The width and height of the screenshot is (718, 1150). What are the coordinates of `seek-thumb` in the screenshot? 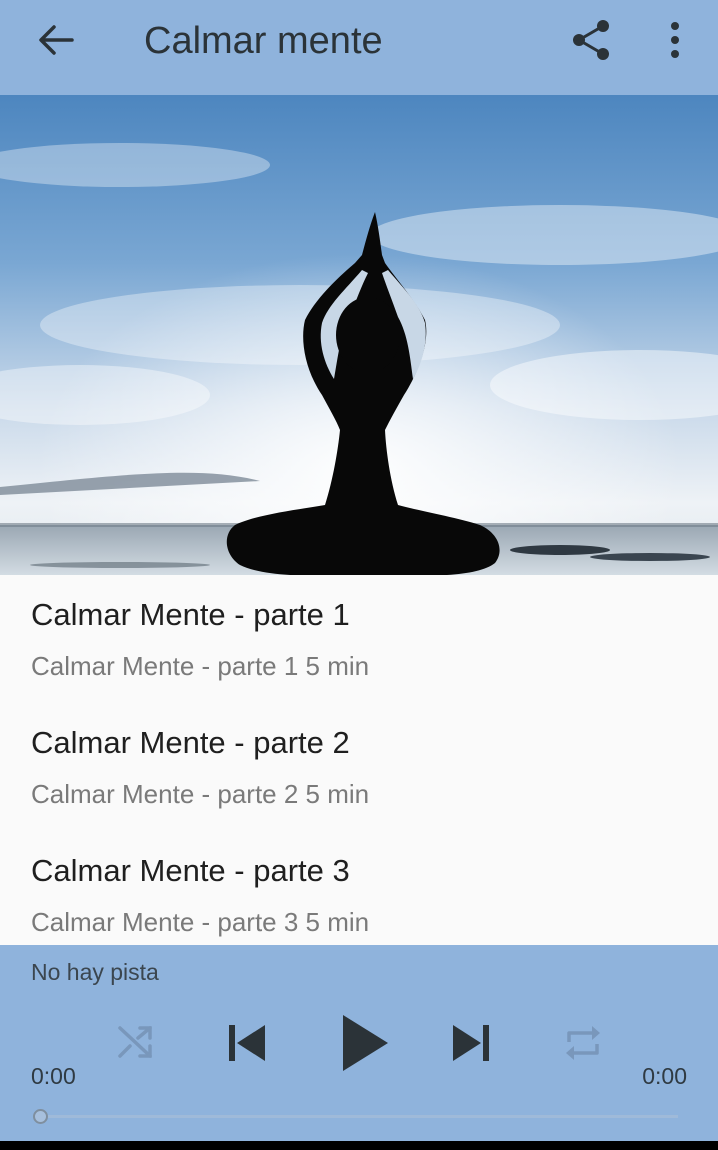 It's located at (40, 1116).